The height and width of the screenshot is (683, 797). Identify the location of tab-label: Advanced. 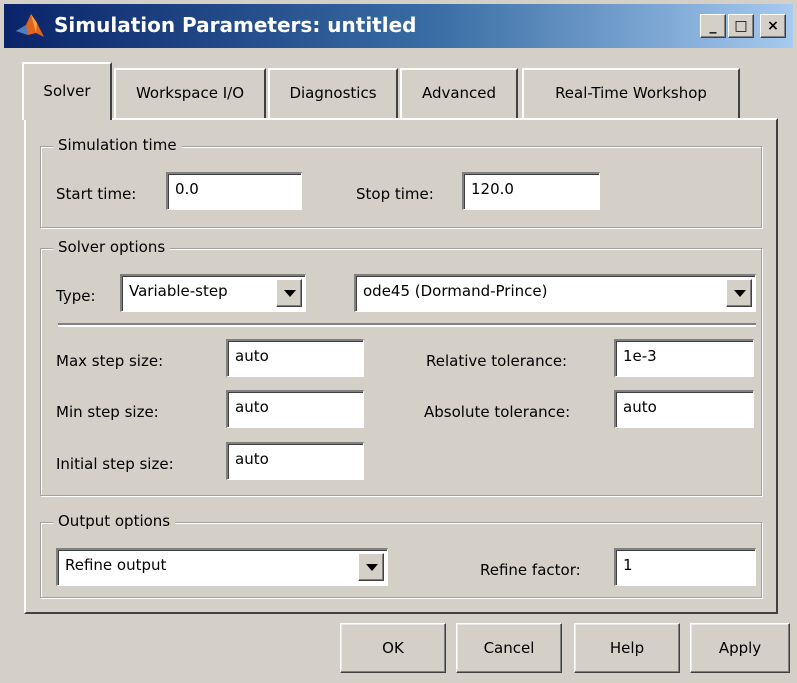
(459, 93).